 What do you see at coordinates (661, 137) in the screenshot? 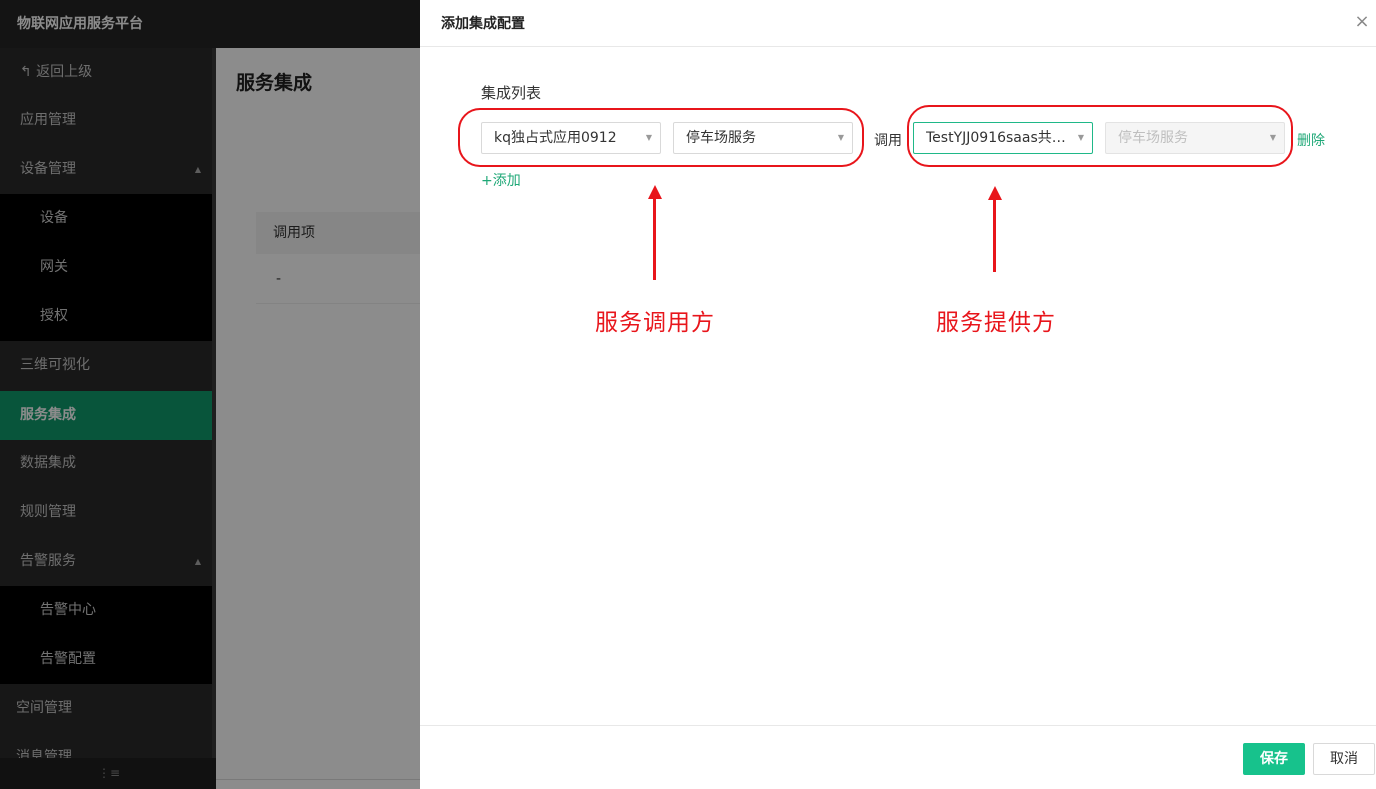
I see `caller-highlight-ring` at bounding box center [661, 137].